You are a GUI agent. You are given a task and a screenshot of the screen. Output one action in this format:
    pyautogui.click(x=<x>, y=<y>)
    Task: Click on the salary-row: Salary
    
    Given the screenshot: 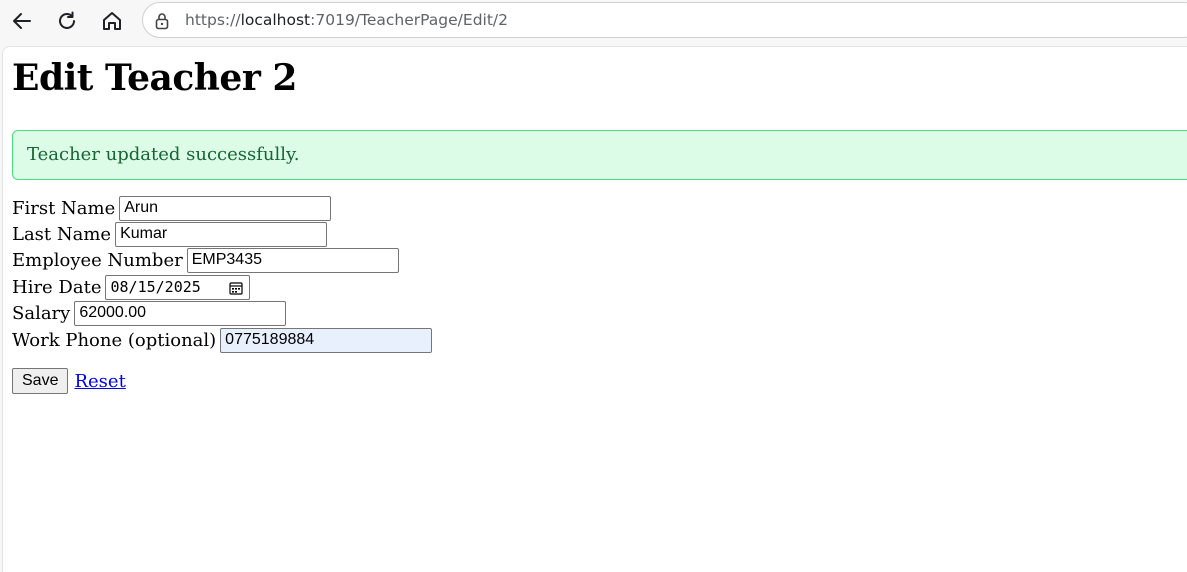 What is the action you would take?
    pyautogui.click(x=149, y=313)
    